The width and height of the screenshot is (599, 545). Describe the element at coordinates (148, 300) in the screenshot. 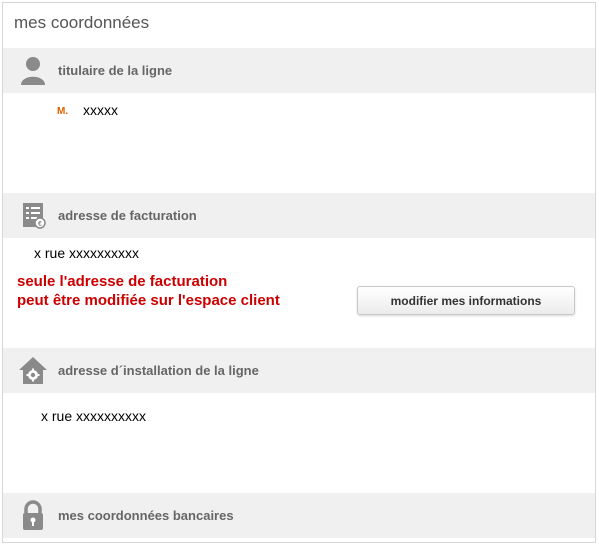

I see `billing-notice-line2: peut être modifiée sur l'espace client` at that location.